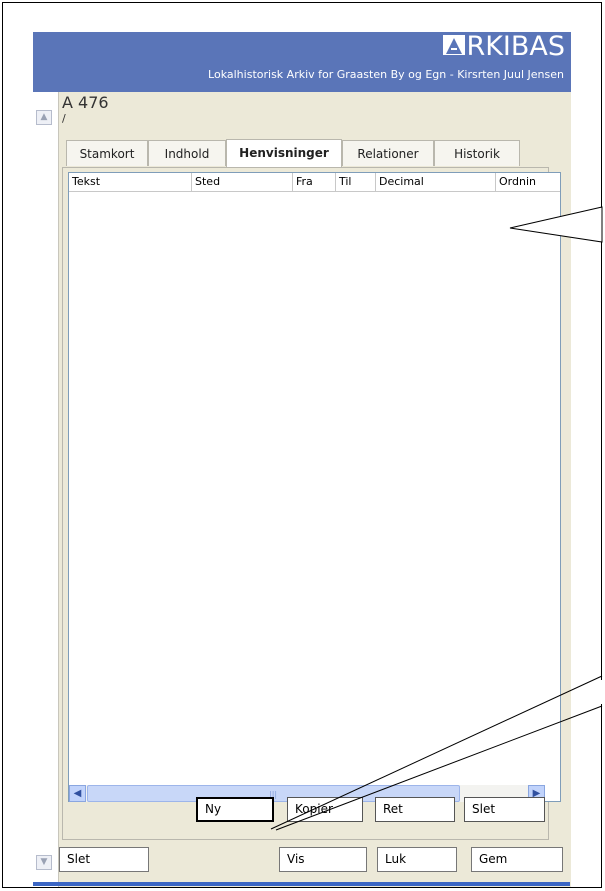 The image size is (605, 891). What do you see at coordinates (454, 43) in the screenshot?
I see `logo-a-icon` at bounding box center [454, 43].